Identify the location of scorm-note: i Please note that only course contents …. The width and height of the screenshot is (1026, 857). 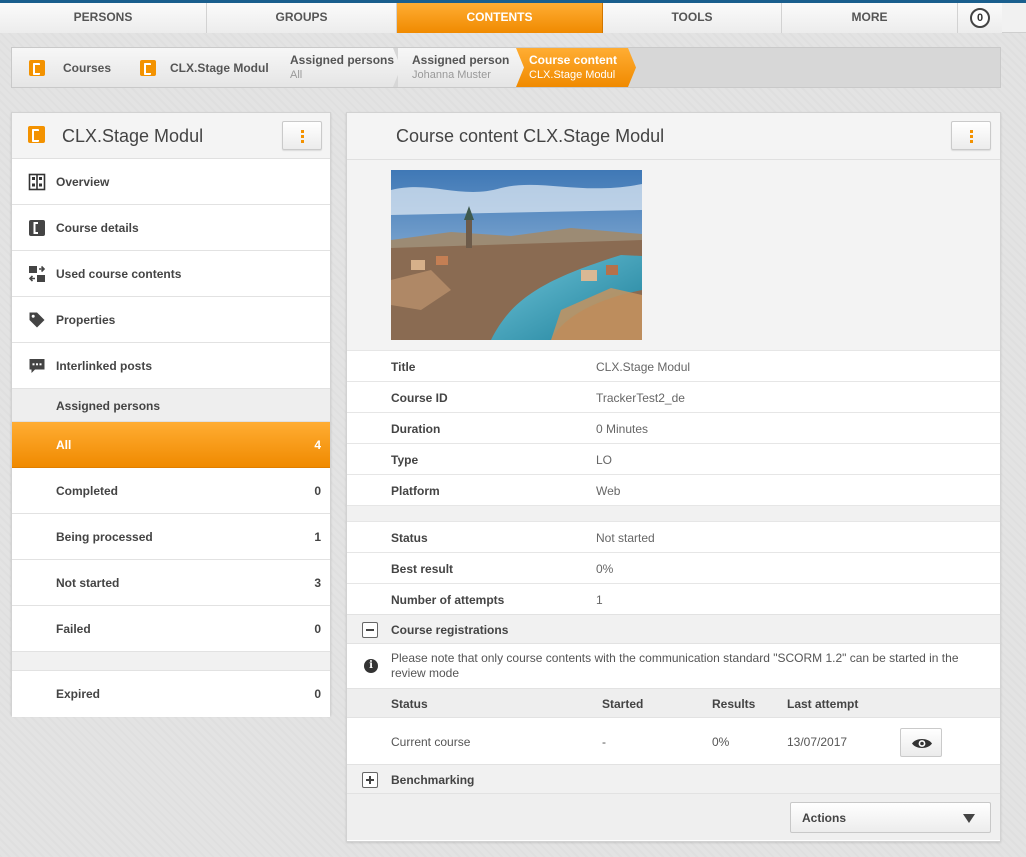
(673, 665).